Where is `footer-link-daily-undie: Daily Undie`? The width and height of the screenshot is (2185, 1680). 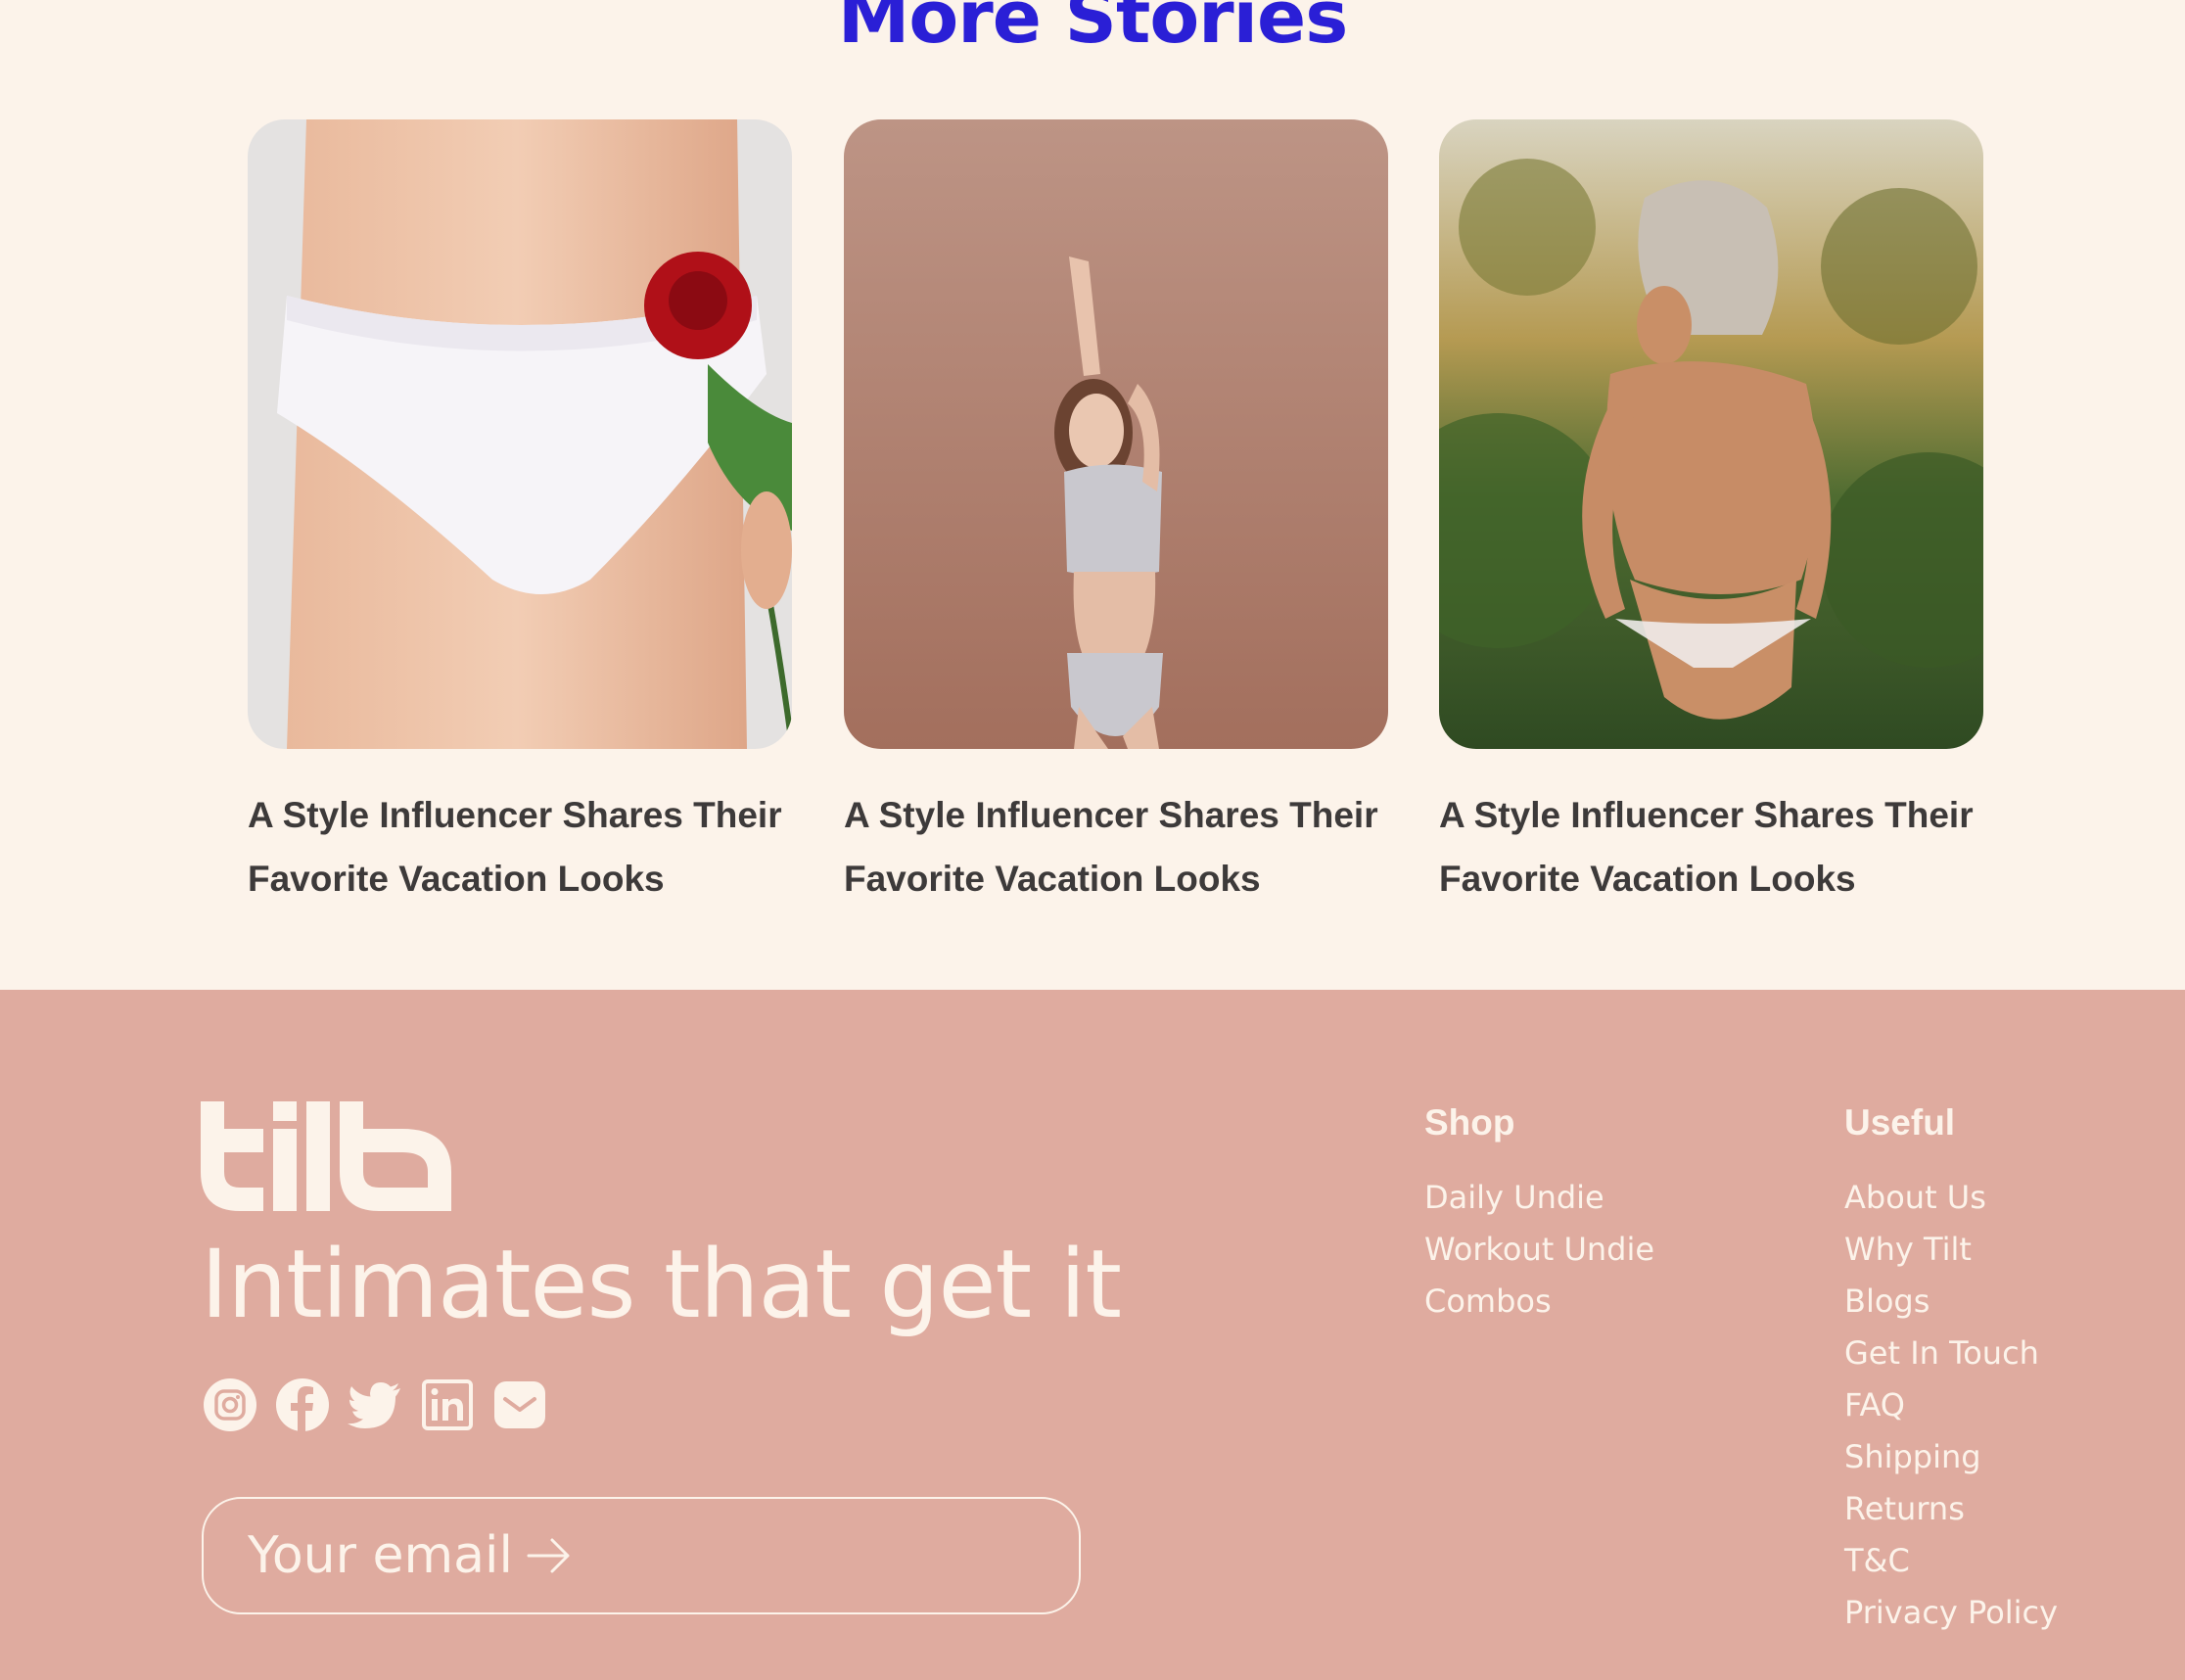
footer-link-daily-undie: Daily Undie is located at coordinates (1539, 1198).